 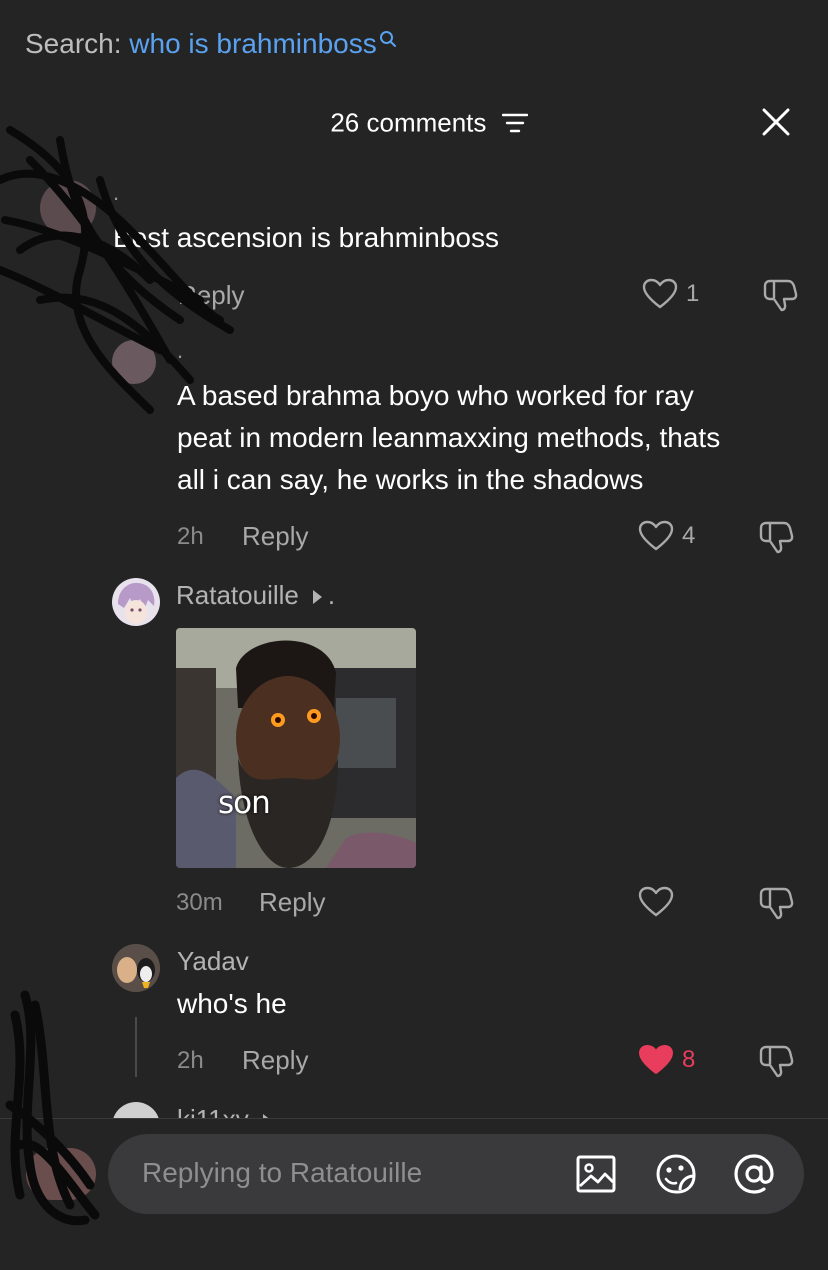 I want to click on reply-to-arrow-icon, so click(x=317, y=597).